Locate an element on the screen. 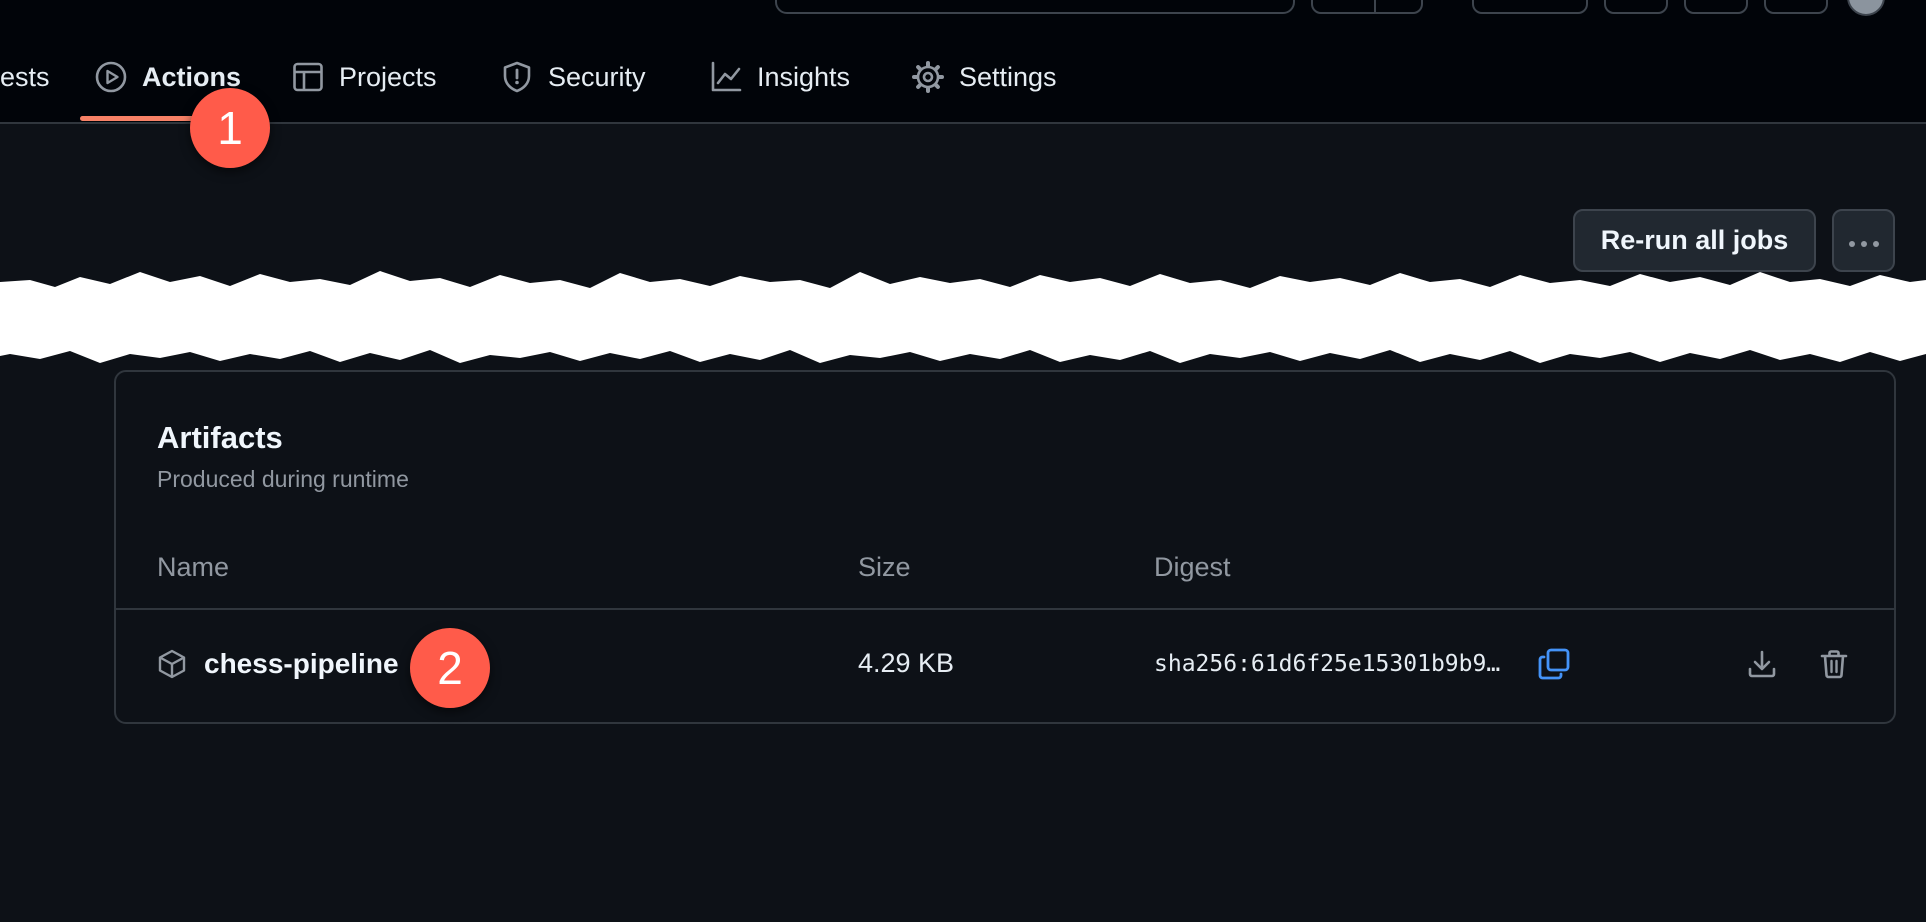 Image resolution: width=1926 pixels, height=922 pixels. column-header-size: Size is located at coordinates (884, 567).